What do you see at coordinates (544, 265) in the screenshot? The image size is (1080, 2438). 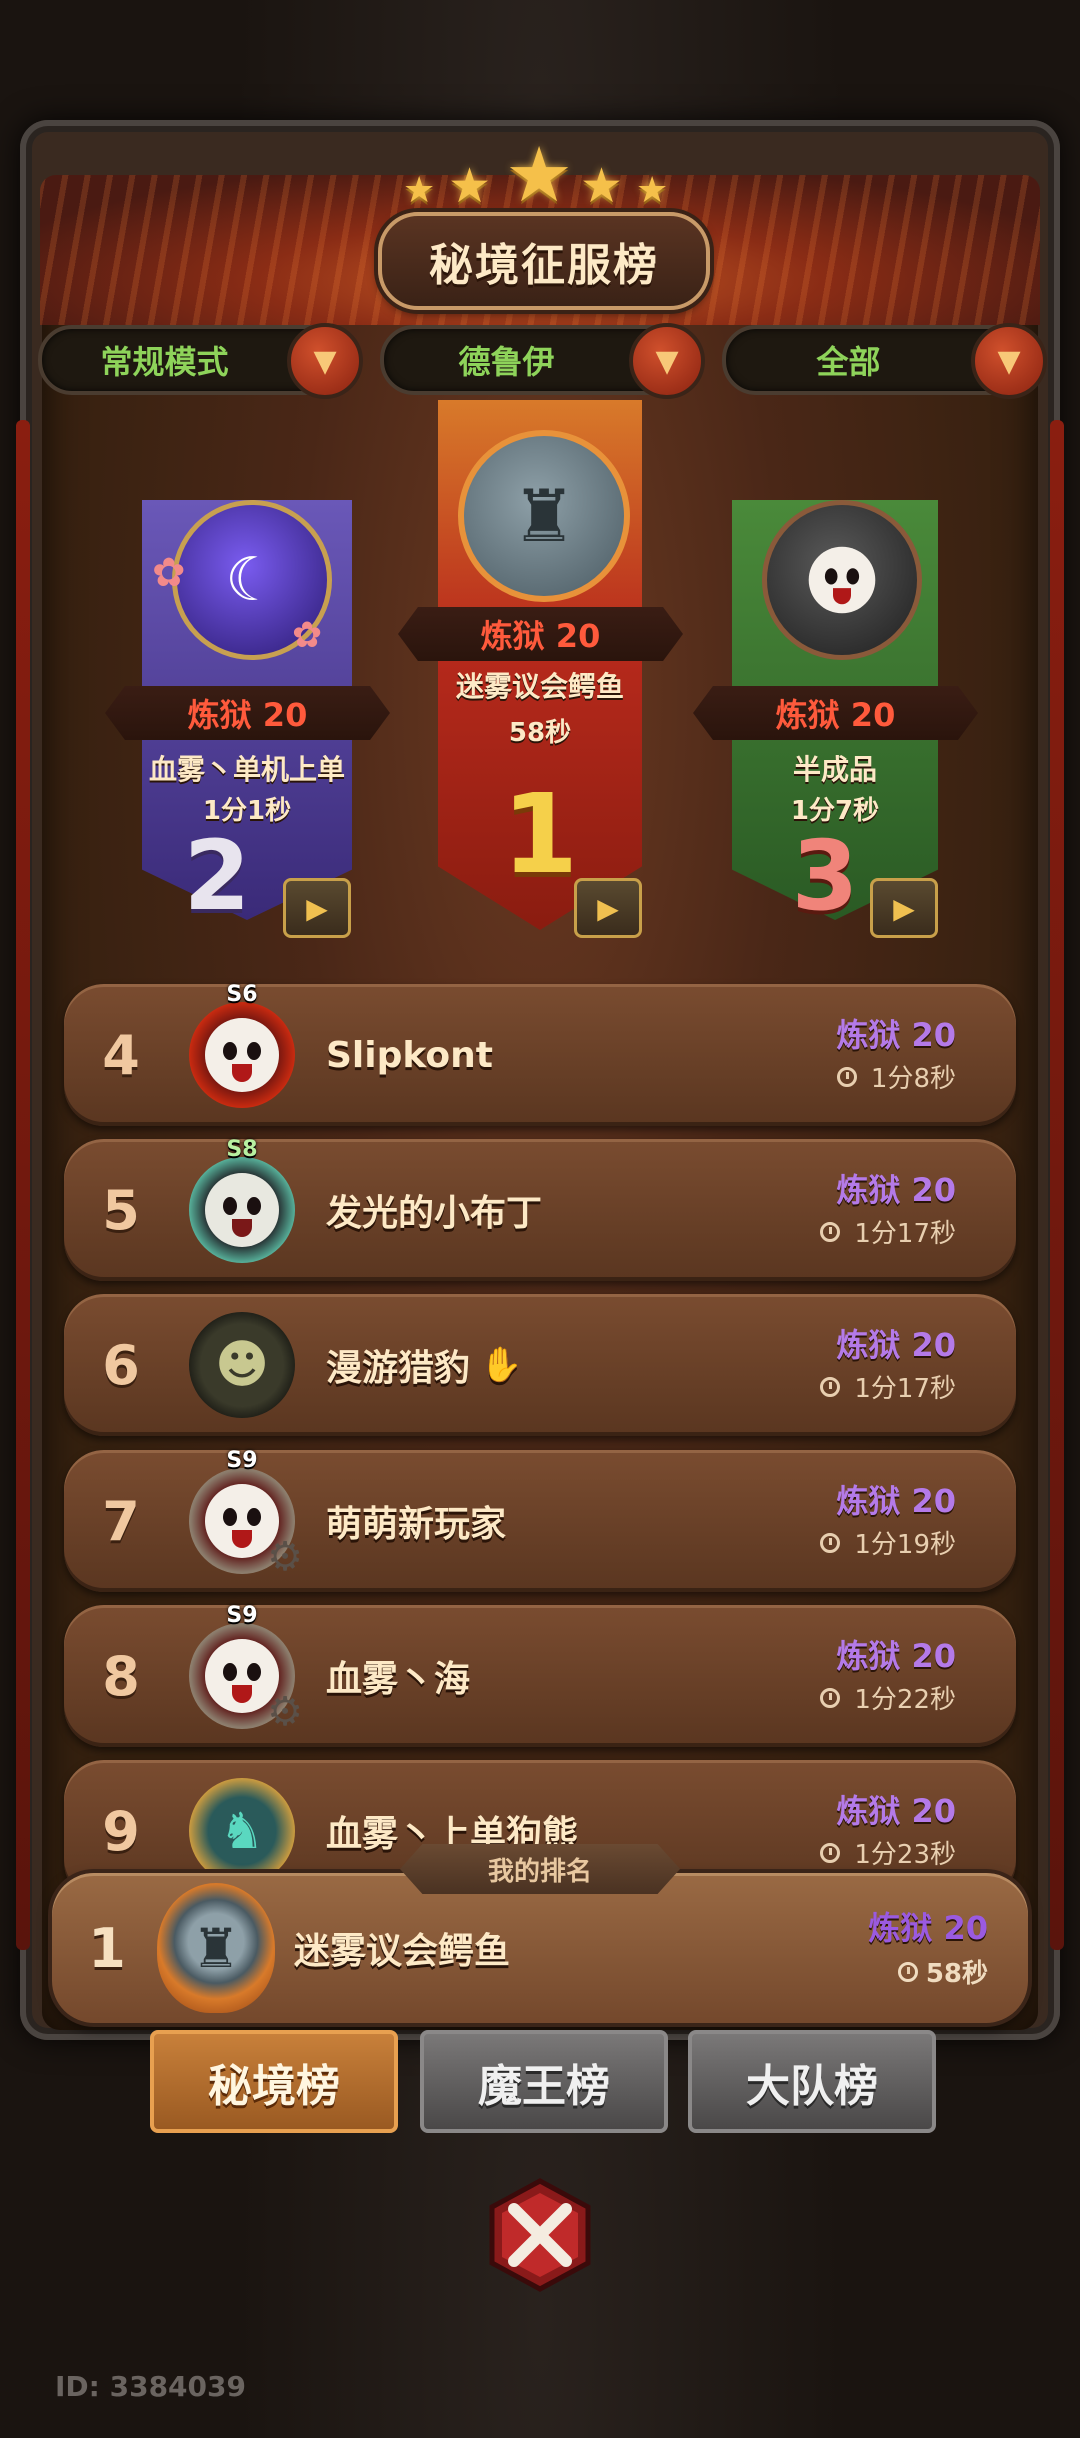 I see `page-title: 秘境征服榜` at bounding box center [544, 265].